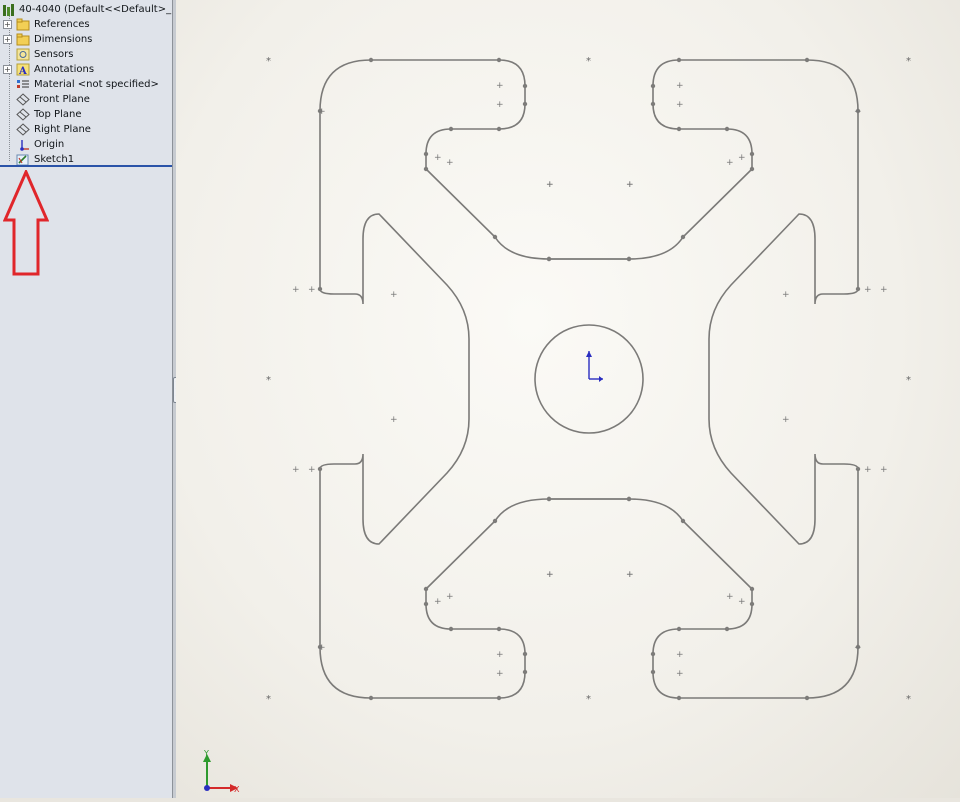  What do you see at coordinates (95, 9) in the screenshot?
I see `tree-root-label: 40-4040 (Default<<Default>_Displa` at bounding box center [95, 9].